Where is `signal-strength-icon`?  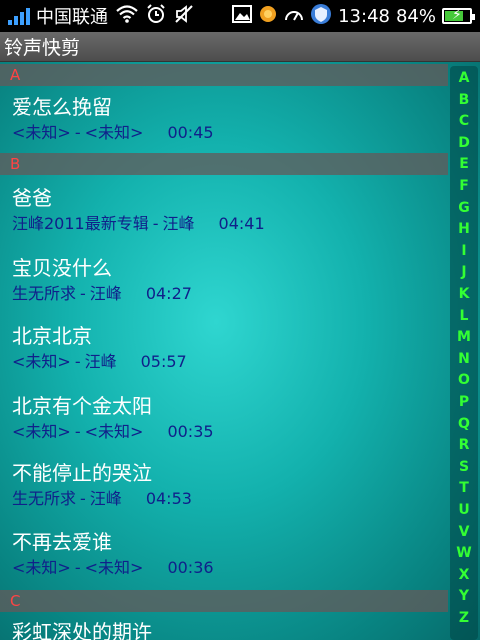
signal-strength-icon is located at coordinates (19, 16).